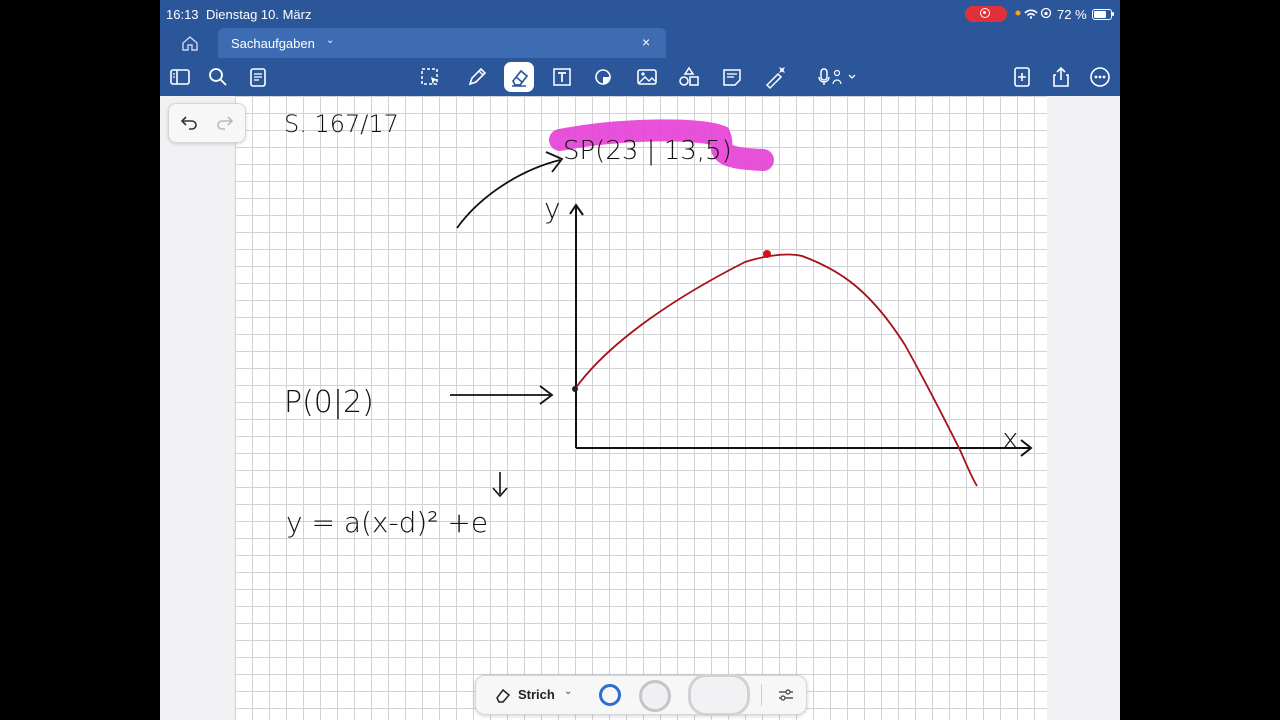 The height and width of the screenshot is (720, 1280). Describe the element at coordinates (503, 695) in the screenshot. I see `eraser-small-icon` at that location.